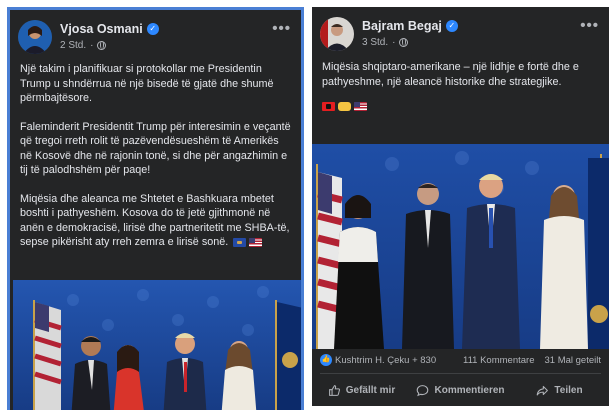 This screenshot has height=410, width=615. I want to click on comment-button: Kommentieren, so click(460, 390).